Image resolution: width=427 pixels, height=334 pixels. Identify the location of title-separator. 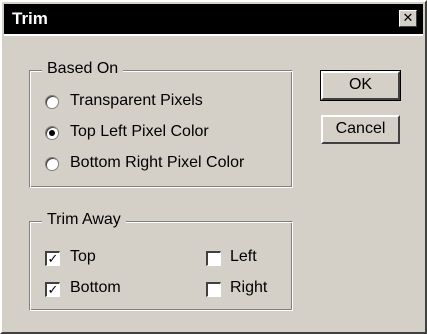
(213, 35).